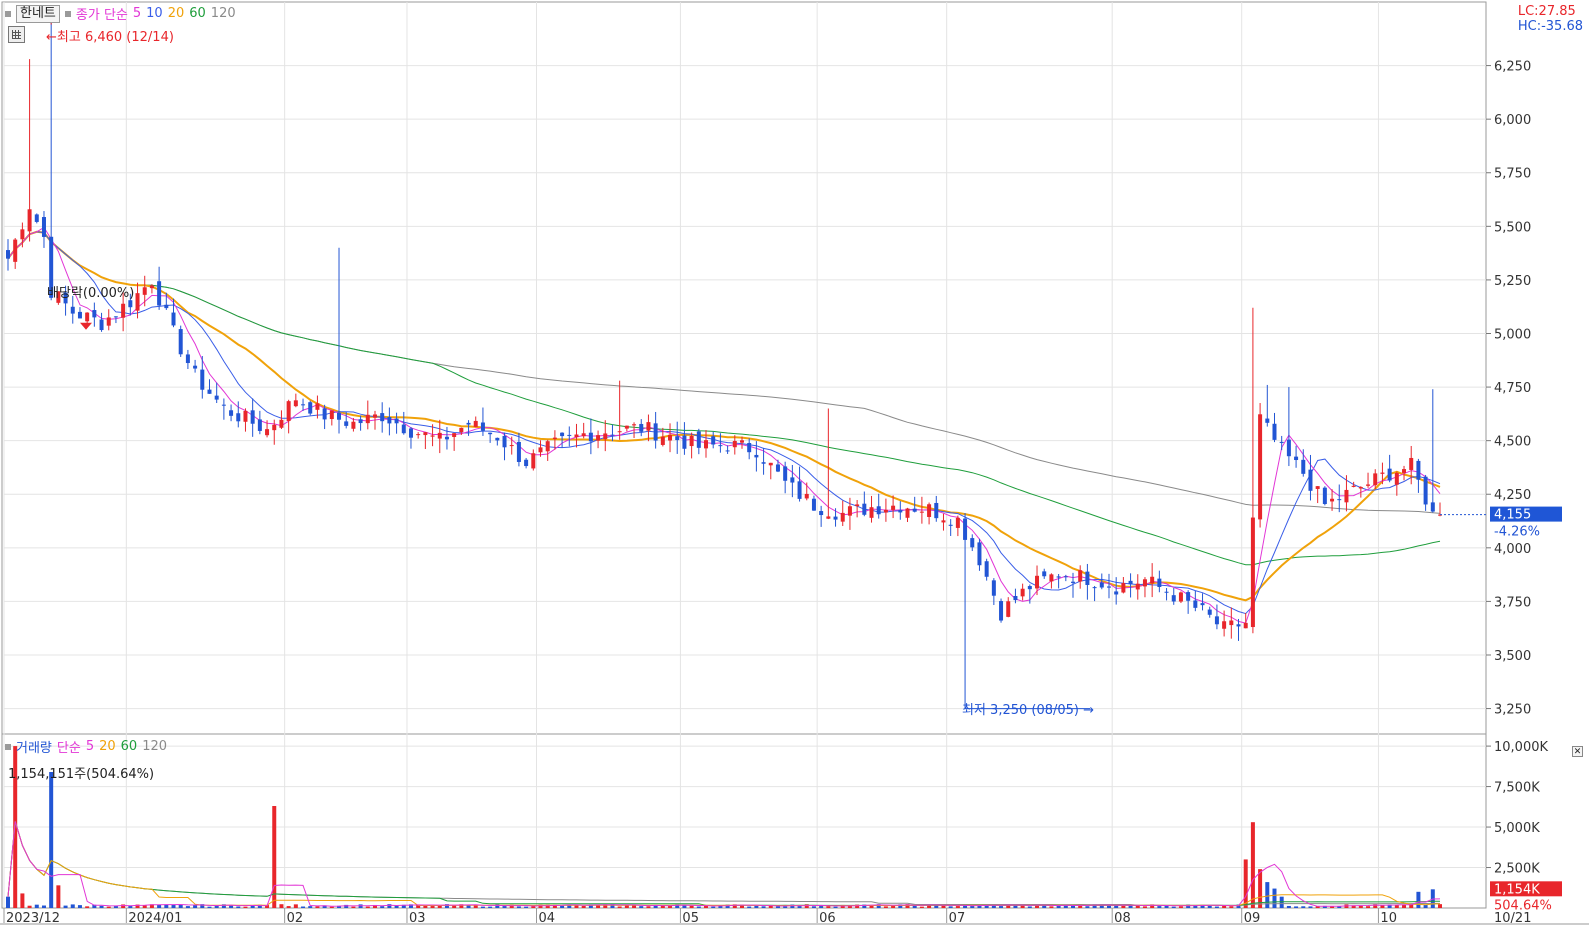  I want to click on y-tick-label: 4,500, so click(1512, 442).